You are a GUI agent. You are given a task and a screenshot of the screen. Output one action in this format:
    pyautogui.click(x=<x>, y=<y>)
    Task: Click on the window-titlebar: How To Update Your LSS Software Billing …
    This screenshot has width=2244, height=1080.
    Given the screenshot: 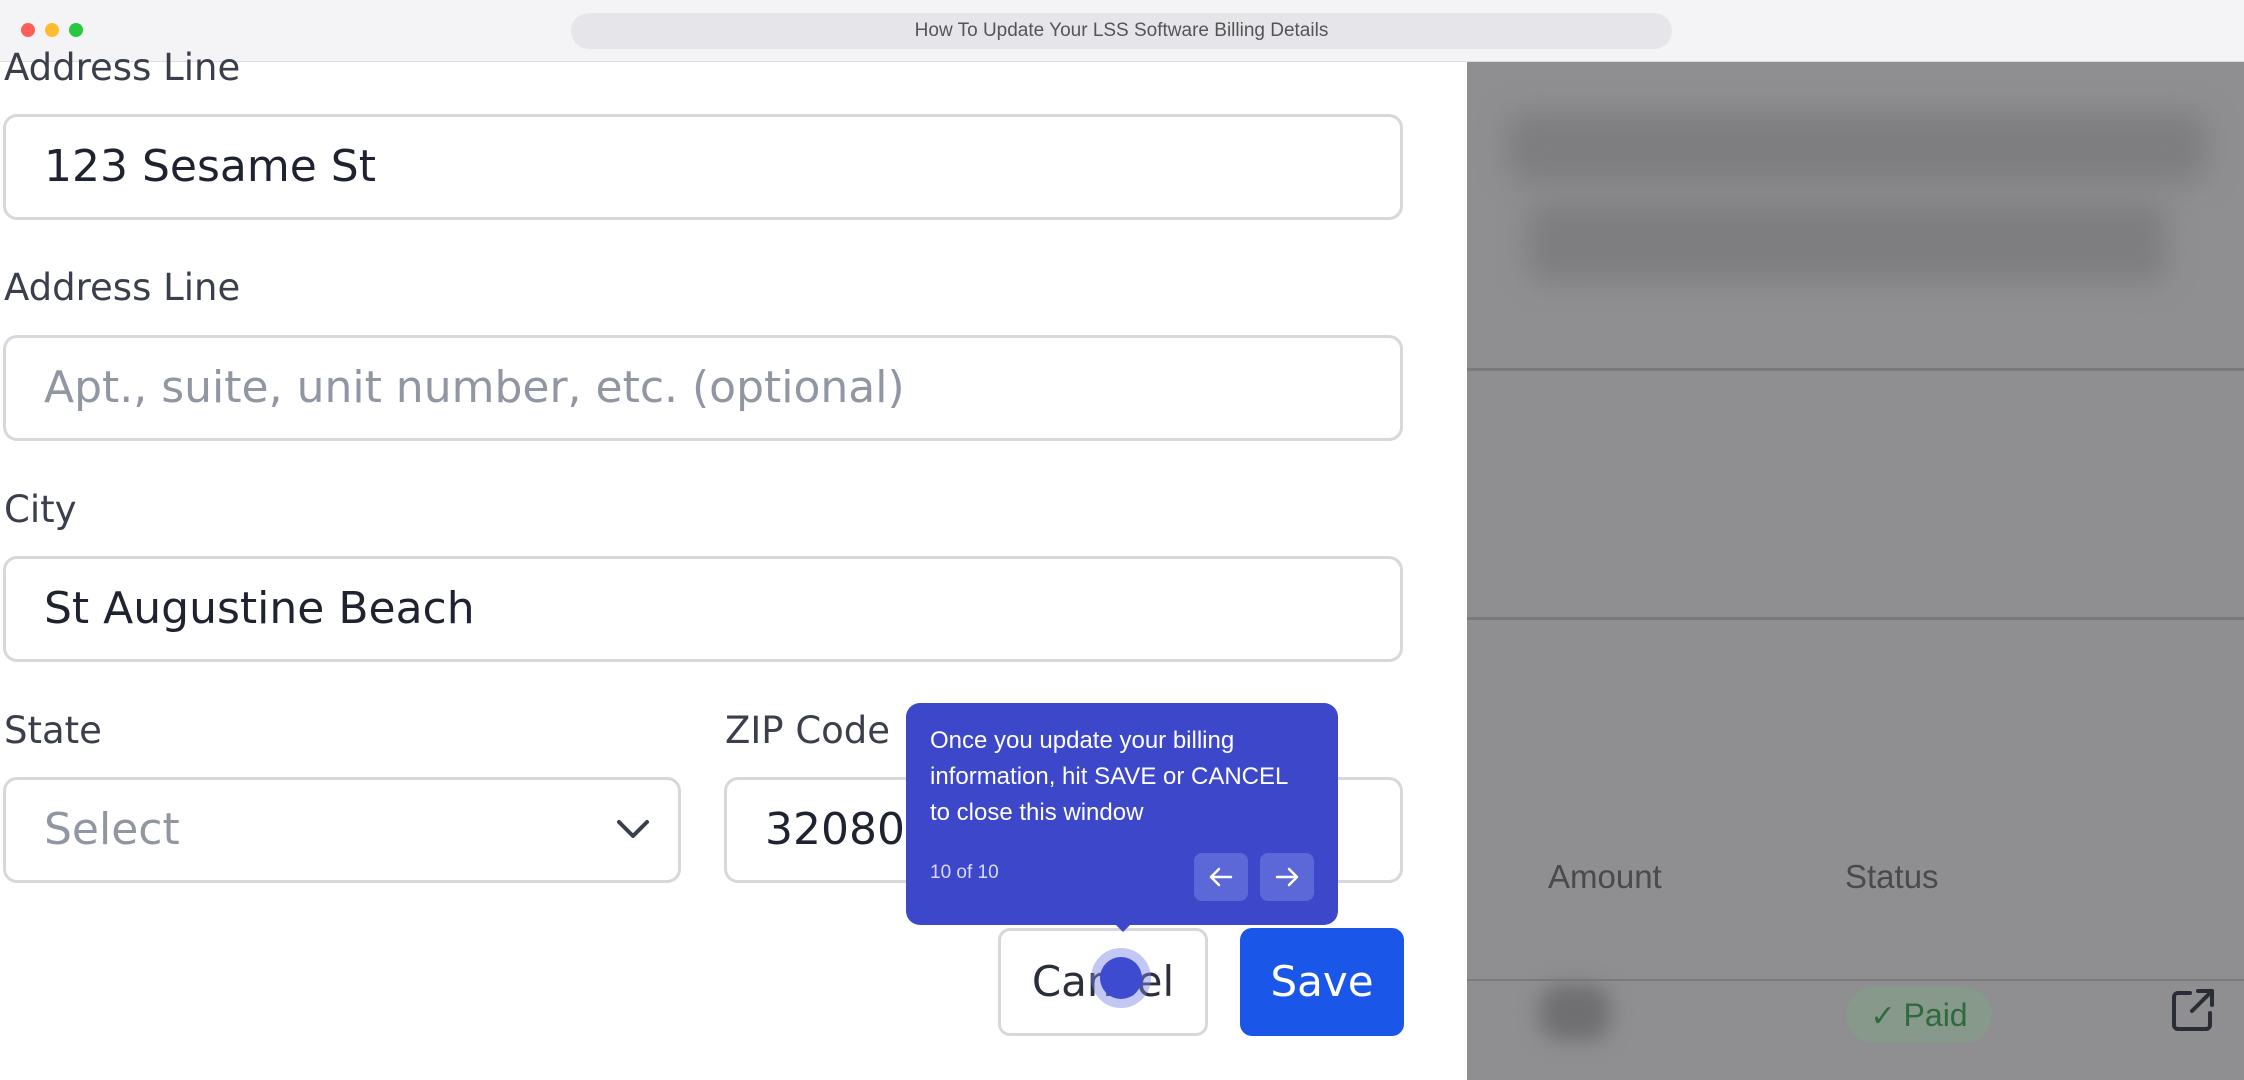 What is the action you would take?
    pyautogui.click(x=1122, y=31)
    